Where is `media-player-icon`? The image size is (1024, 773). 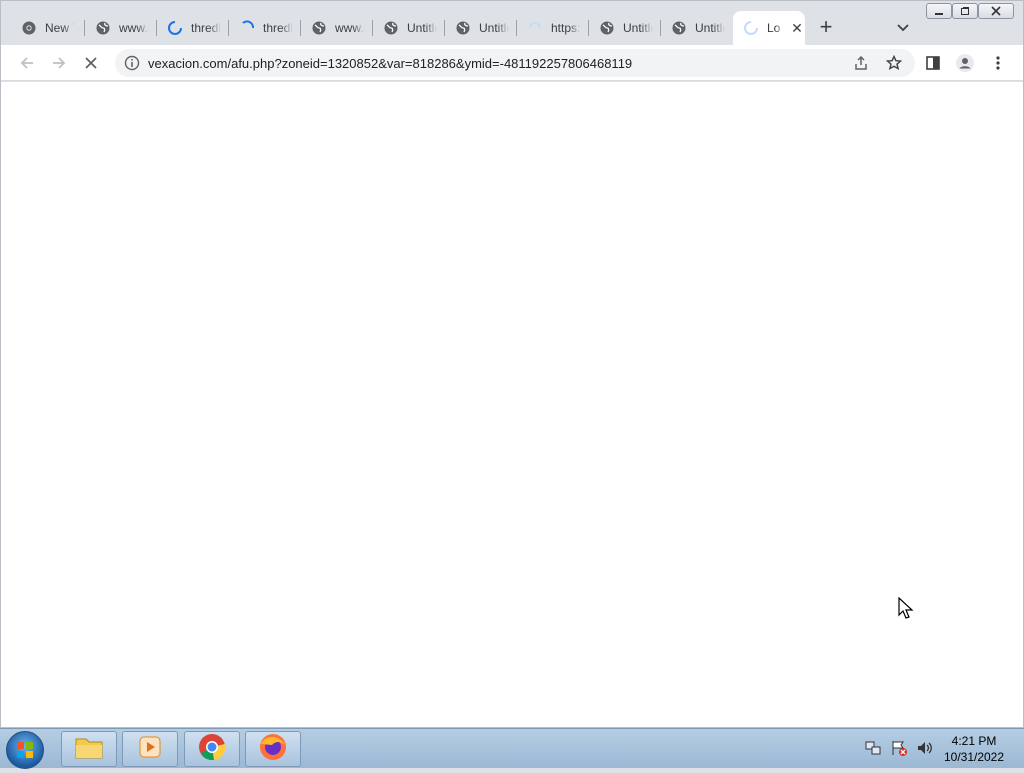 media-player-icon is located at coordinates (150, 749).